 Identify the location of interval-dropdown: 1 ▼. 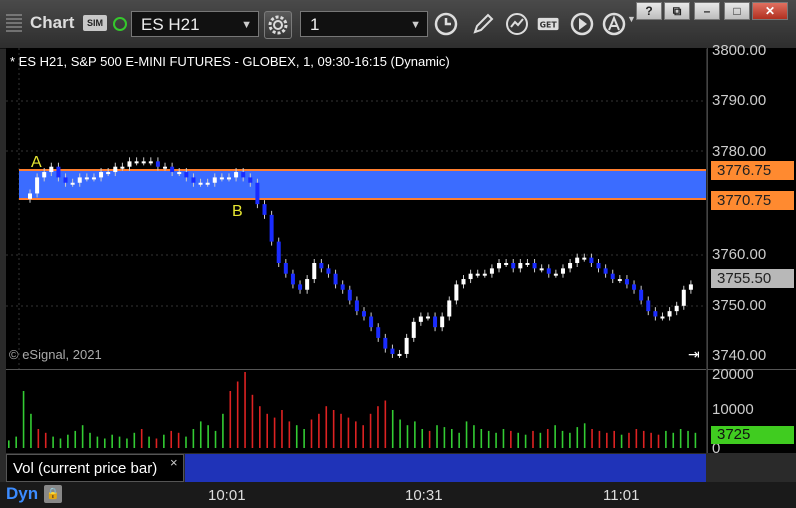
(364, 24).